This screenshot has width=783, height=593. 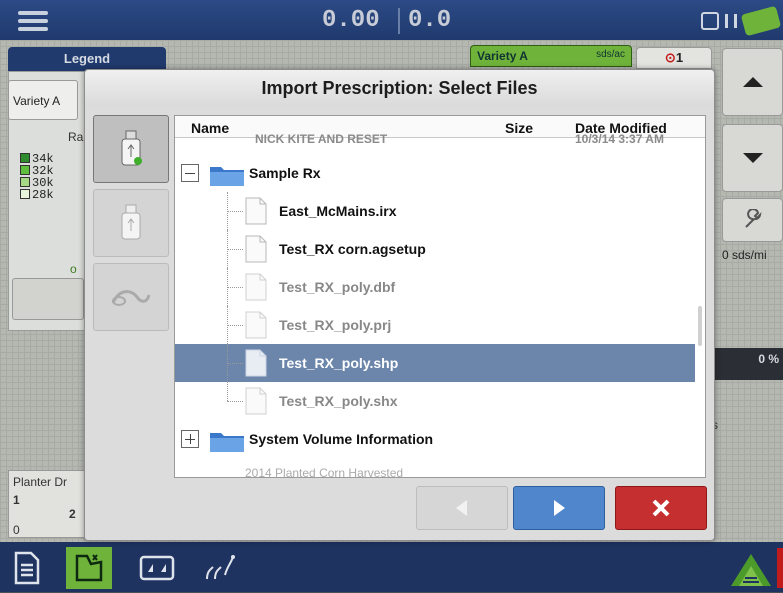 What do you see at coordinates (435, 439) in the screenshot?
I see `folder-row: System Volume Information` at bounding box center [435, 439].